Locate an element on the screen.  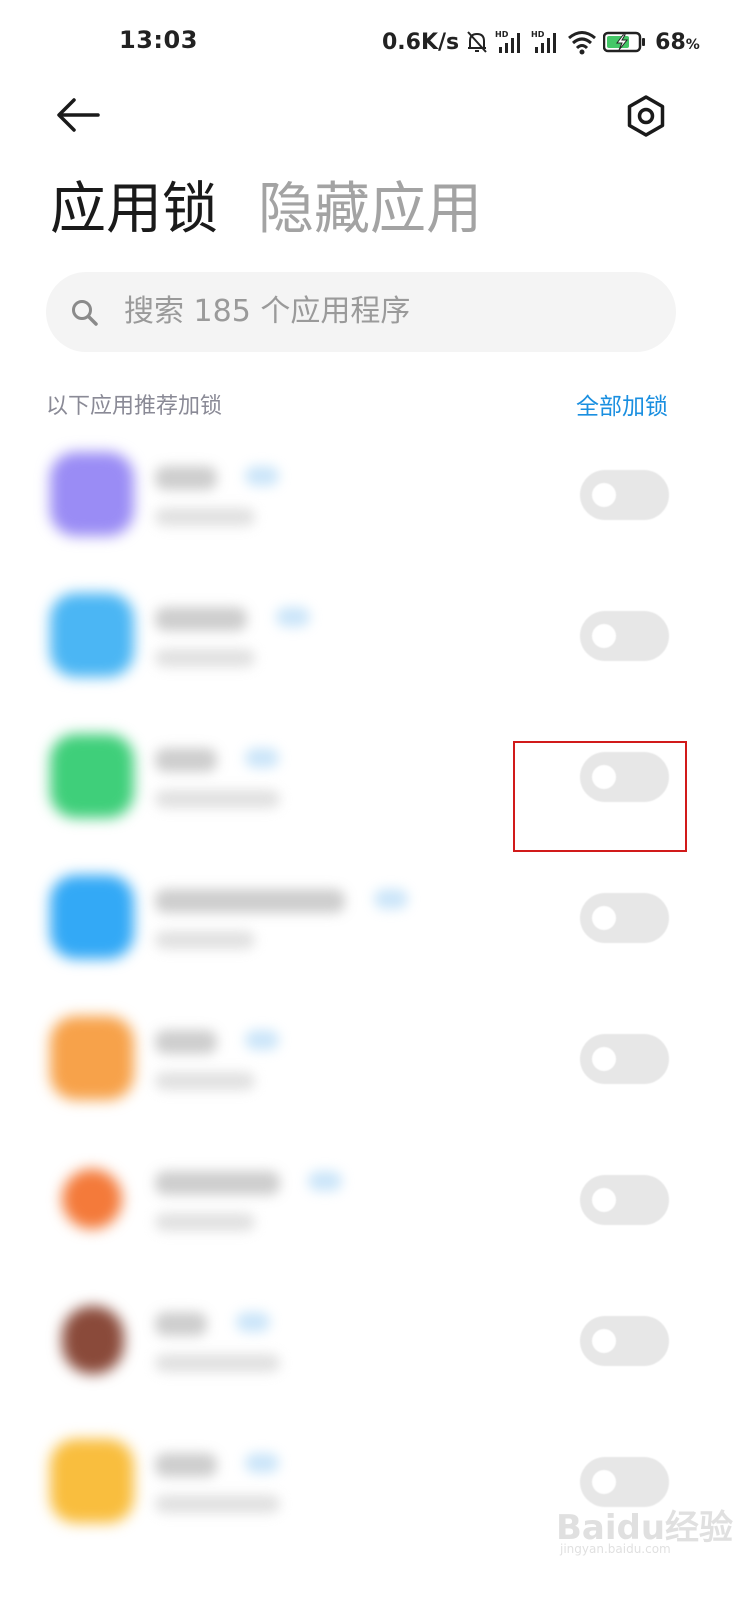
search-input: 搜索 185 个应用程序 is located at coordinates (361, 312).